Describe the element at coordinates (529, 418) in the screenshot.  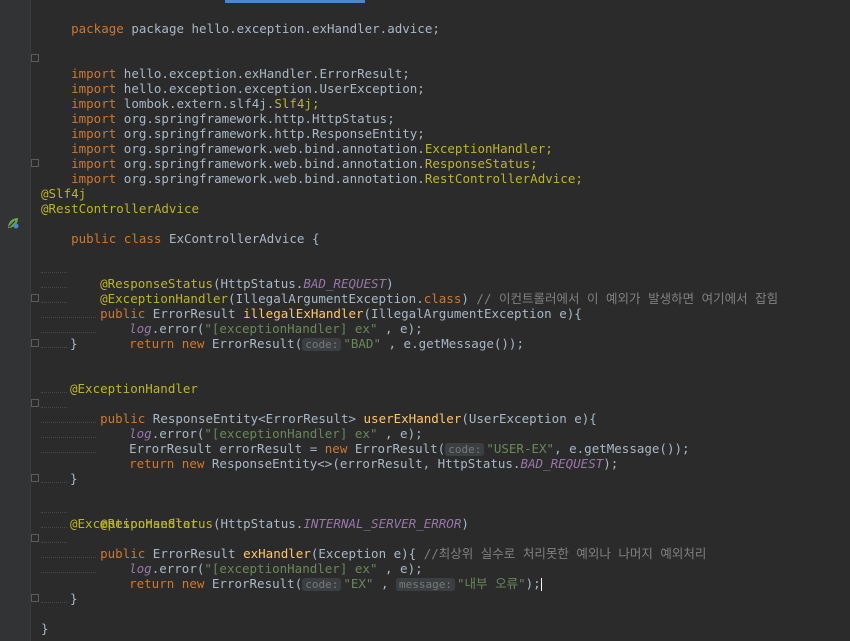
I see `method-params: (UserException e){` at that location.